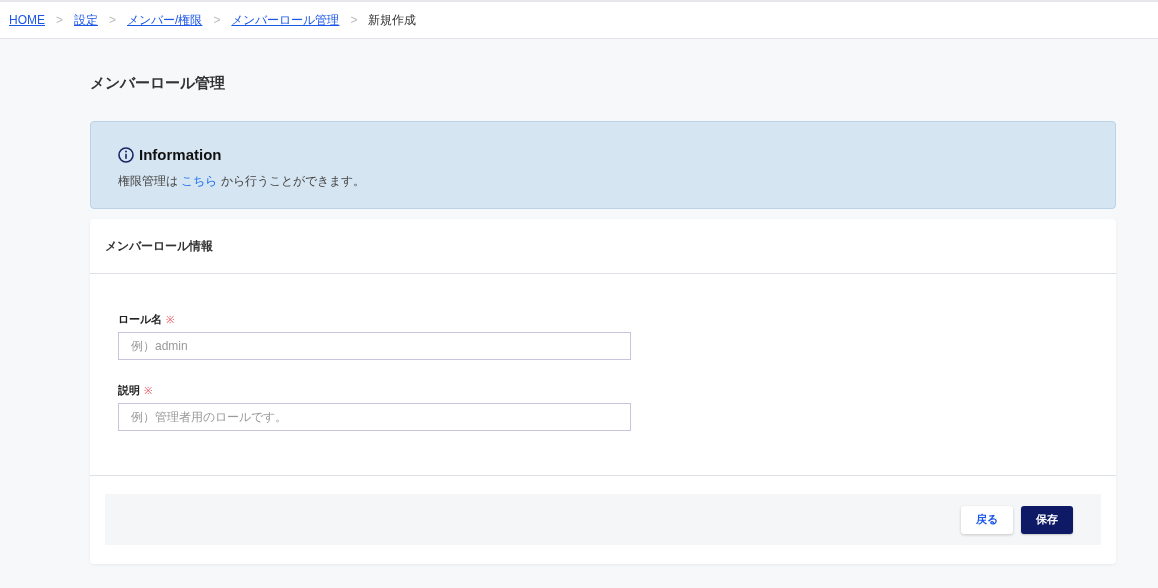 The height and width of the screenshot is (588, 1158). Describe the element at coordinates (392, 20) in the screenshot. I see `breadcrumb-current: 新規作成` at that location.